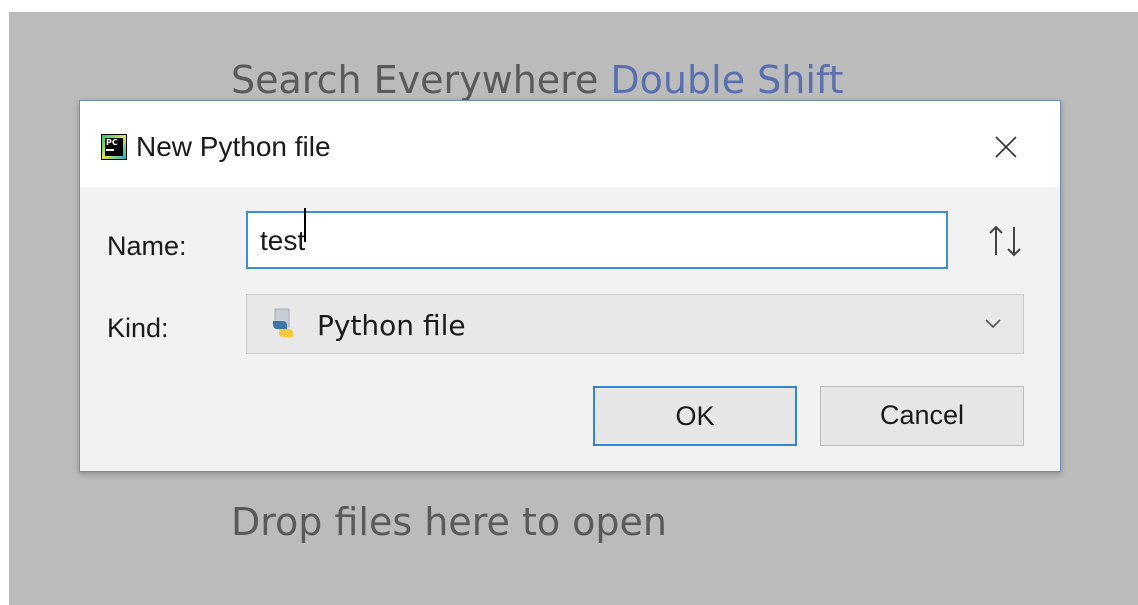 This screenshot has height=605, width=1138. Describe the element at coordinates (695, 416) in the screenshot. I see `ok-button: OK` at that location.